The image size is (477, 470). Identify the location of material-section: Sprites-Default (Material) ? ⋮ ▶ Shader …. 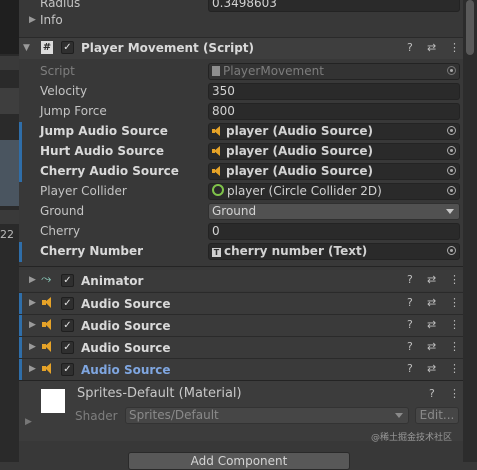
(241, 412).